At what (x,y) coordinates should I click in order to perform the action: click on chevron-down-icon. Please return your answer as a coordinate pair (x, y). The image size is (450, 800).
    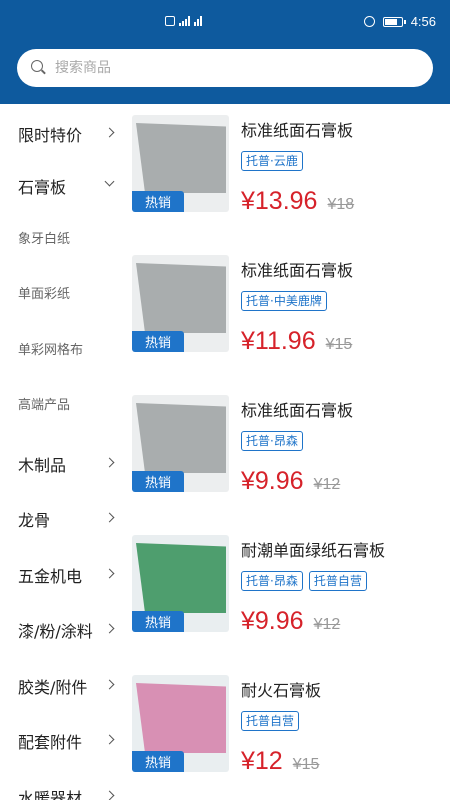
    Looking at the image, I should click on (109, 181).